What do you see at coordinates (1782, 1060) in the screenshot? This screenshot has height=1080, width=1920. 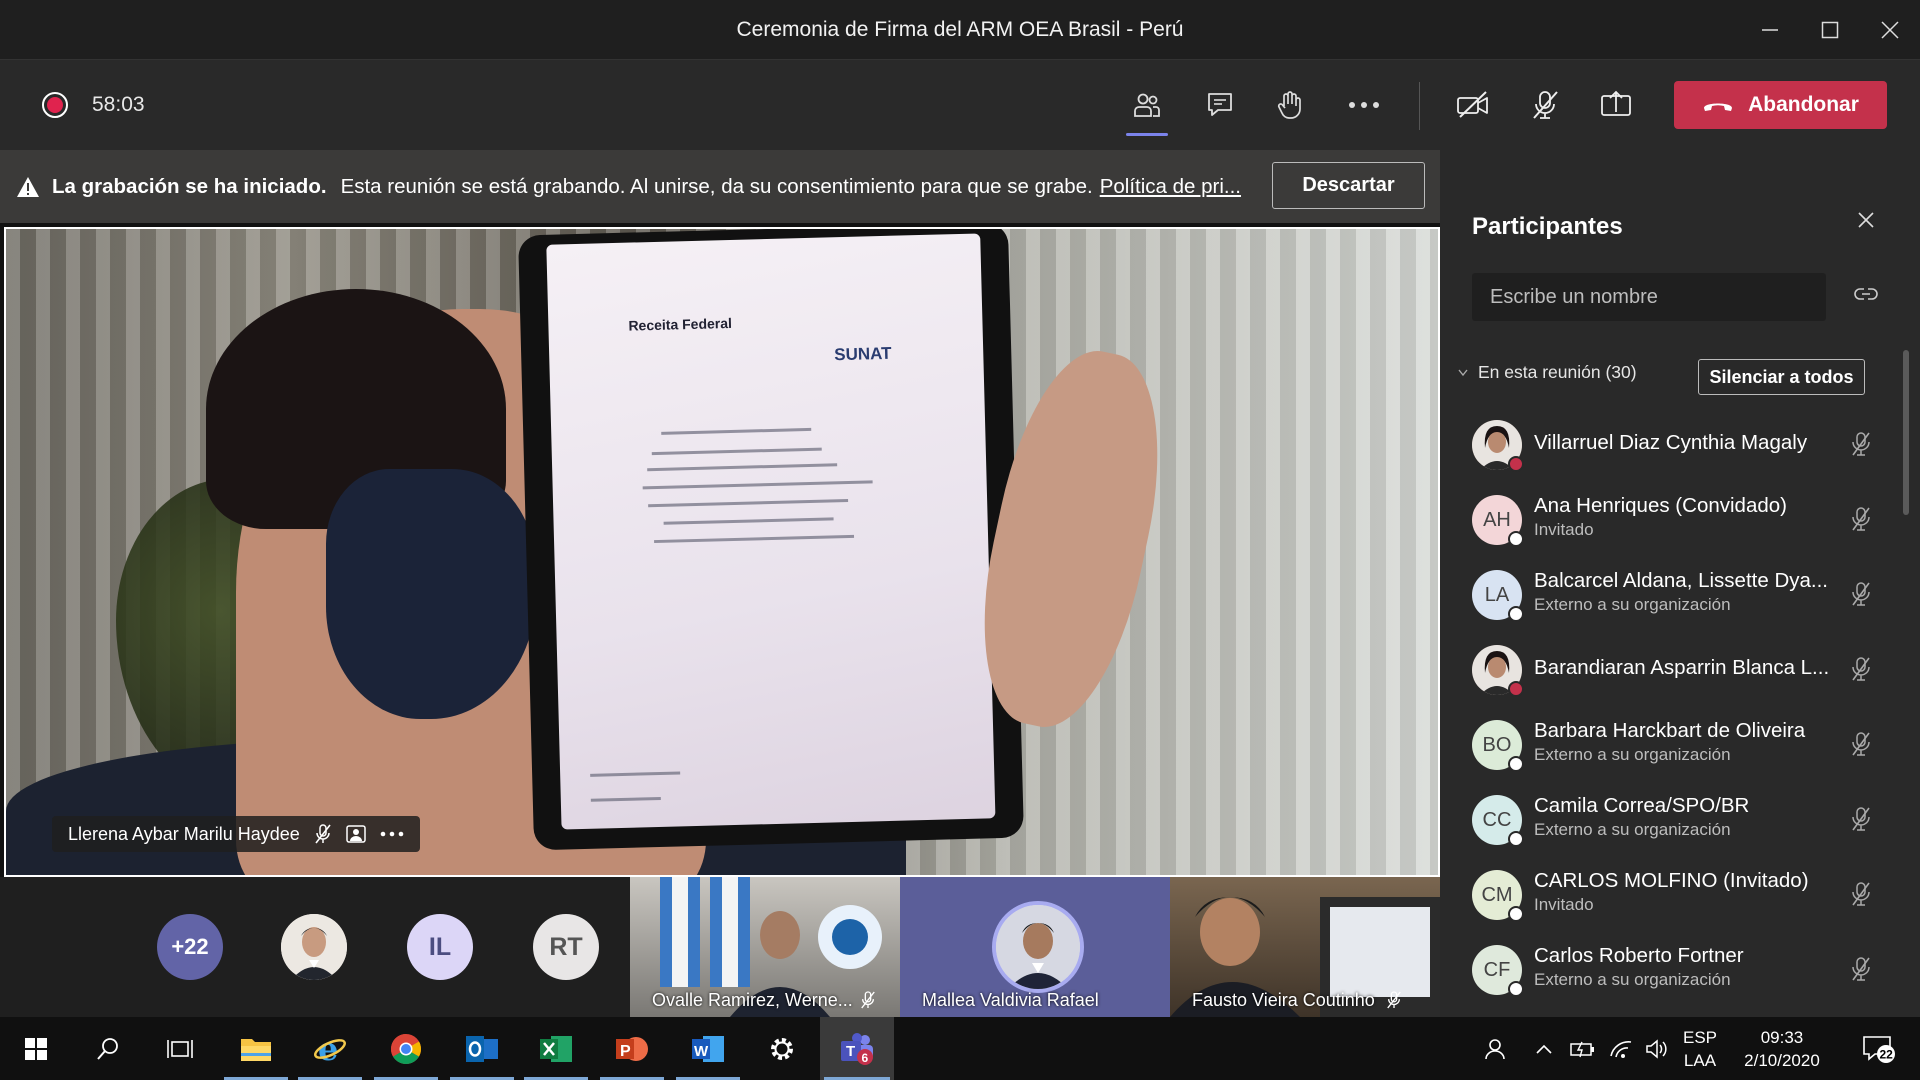 I see `clock-date: 2/10/2020` at bounding box center [1782, 1060].